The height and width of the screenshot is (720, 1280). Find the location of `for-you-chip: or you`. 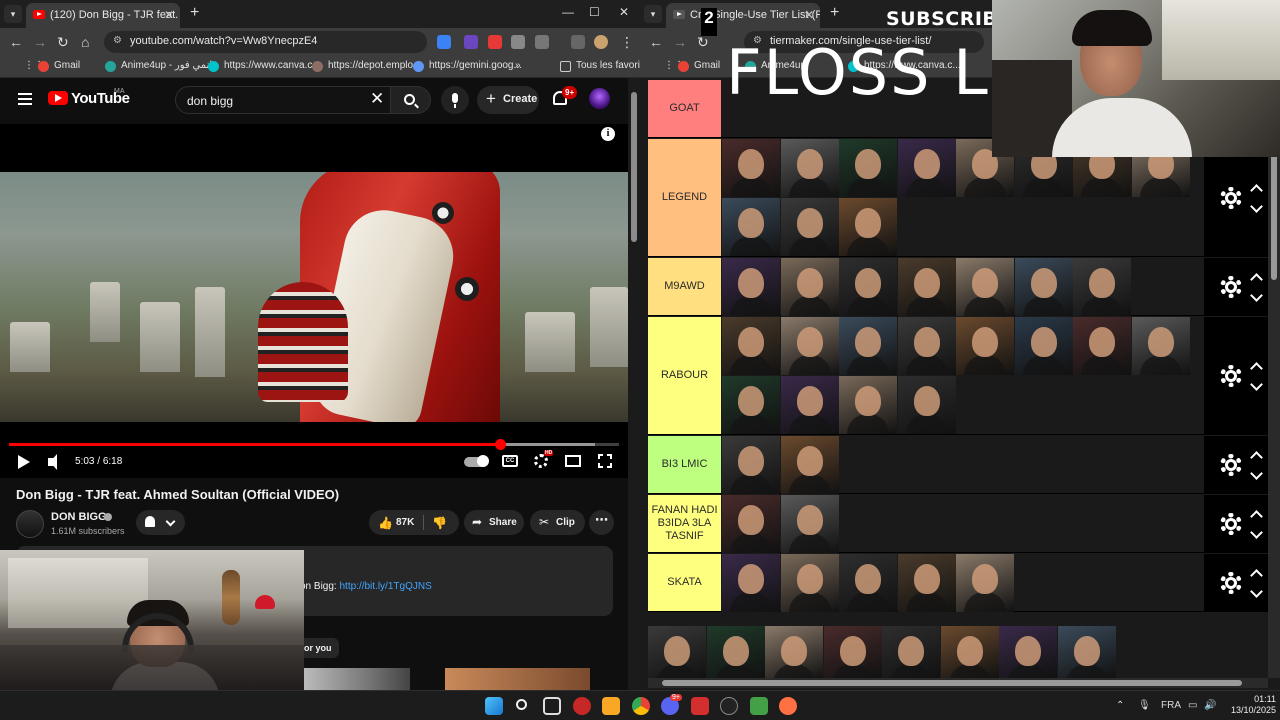

for-you-chip: or you is located at coordinates (319, 648).